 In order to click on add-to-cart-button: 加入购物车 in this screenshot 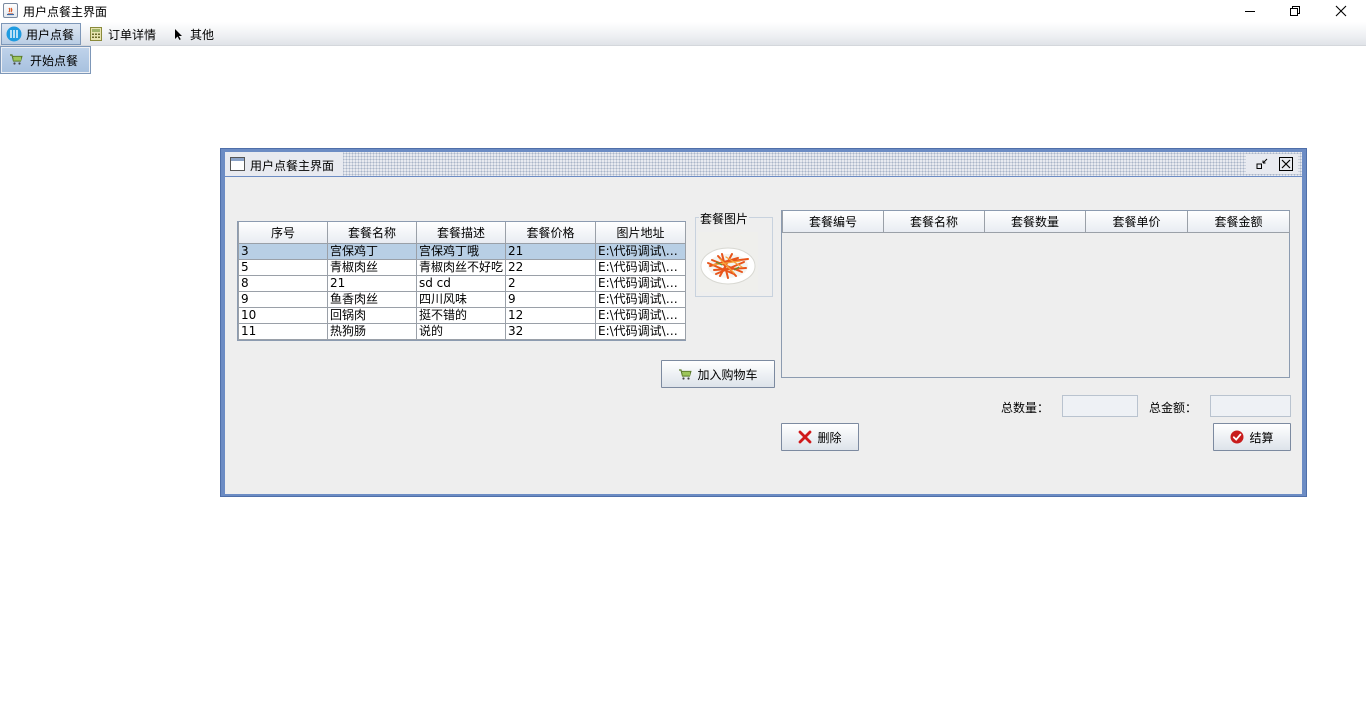, I will do `click(718, 374)`.